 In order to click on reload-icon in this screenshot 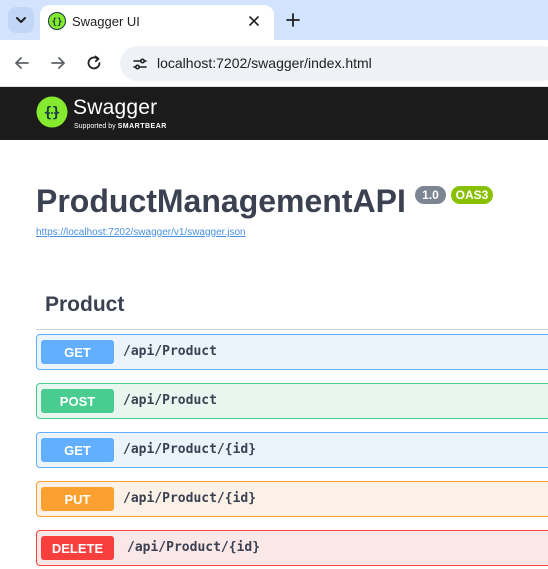, I will do `click(94, 62)`.